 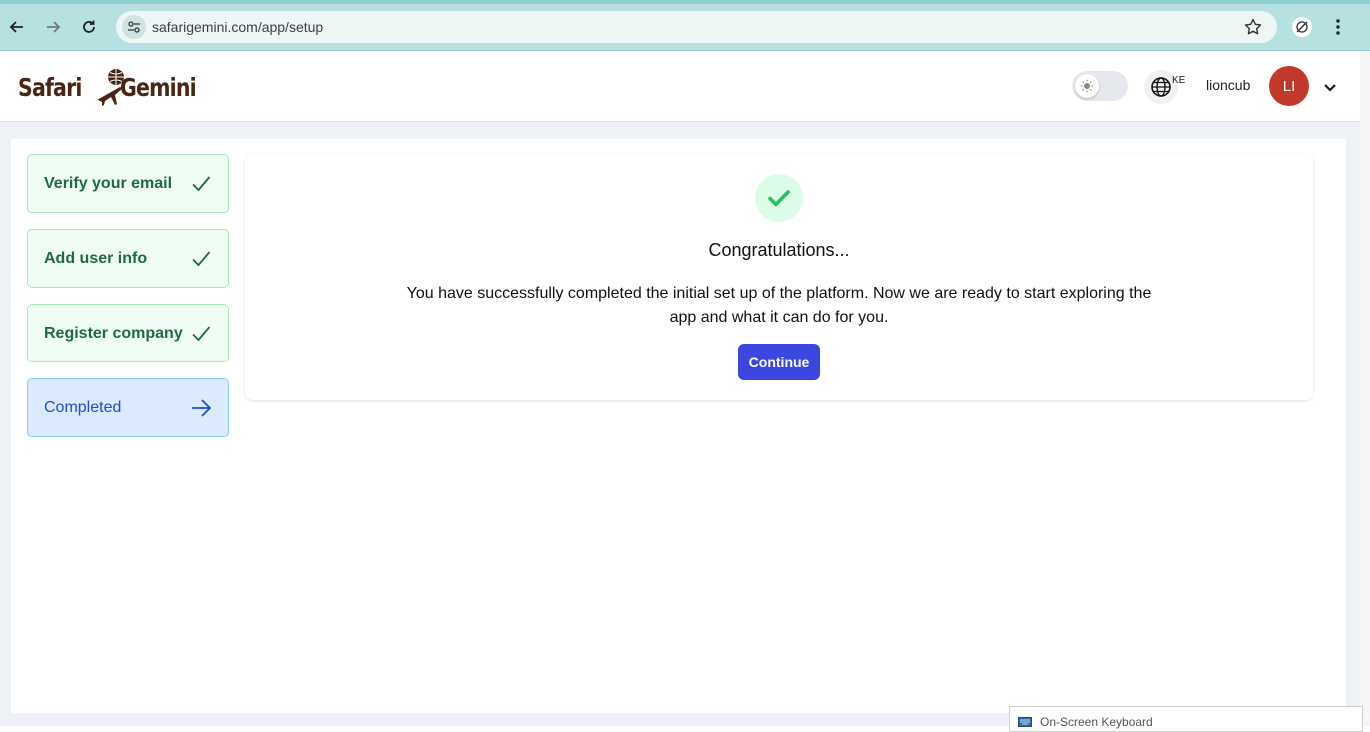 What do you see at coordinates (237, 27) in the screenshot?
I see `url-text: safarigemini.com/app/setup` at bounding box center [237, 27].